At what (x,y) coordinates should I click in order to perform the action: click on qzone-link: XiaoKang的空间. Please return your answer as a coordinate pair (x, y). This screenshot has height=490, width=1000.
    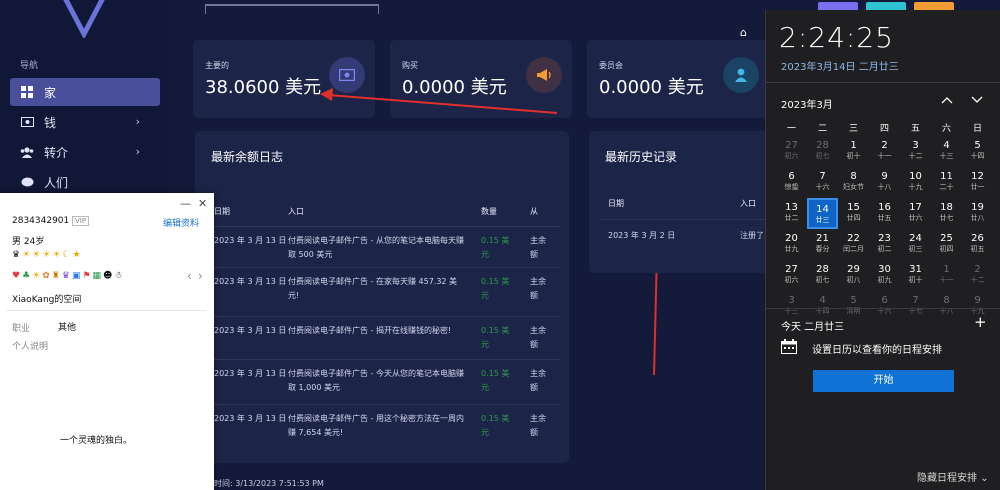
    Looking at the image, I should click on (46, 298).